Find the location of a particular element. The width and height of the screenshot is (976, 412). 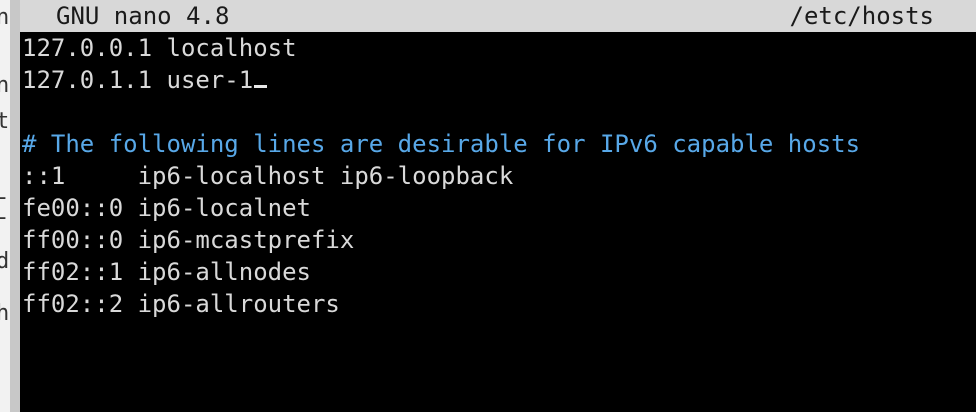

buffer-line: 127.0.0.1 localhost is located at coordinates (499, 48).